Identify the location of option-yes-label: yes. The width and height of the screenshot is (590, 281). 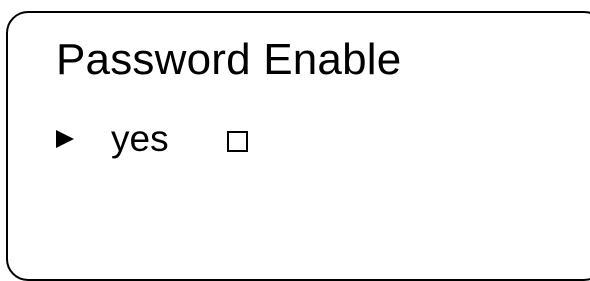
(140, 138).